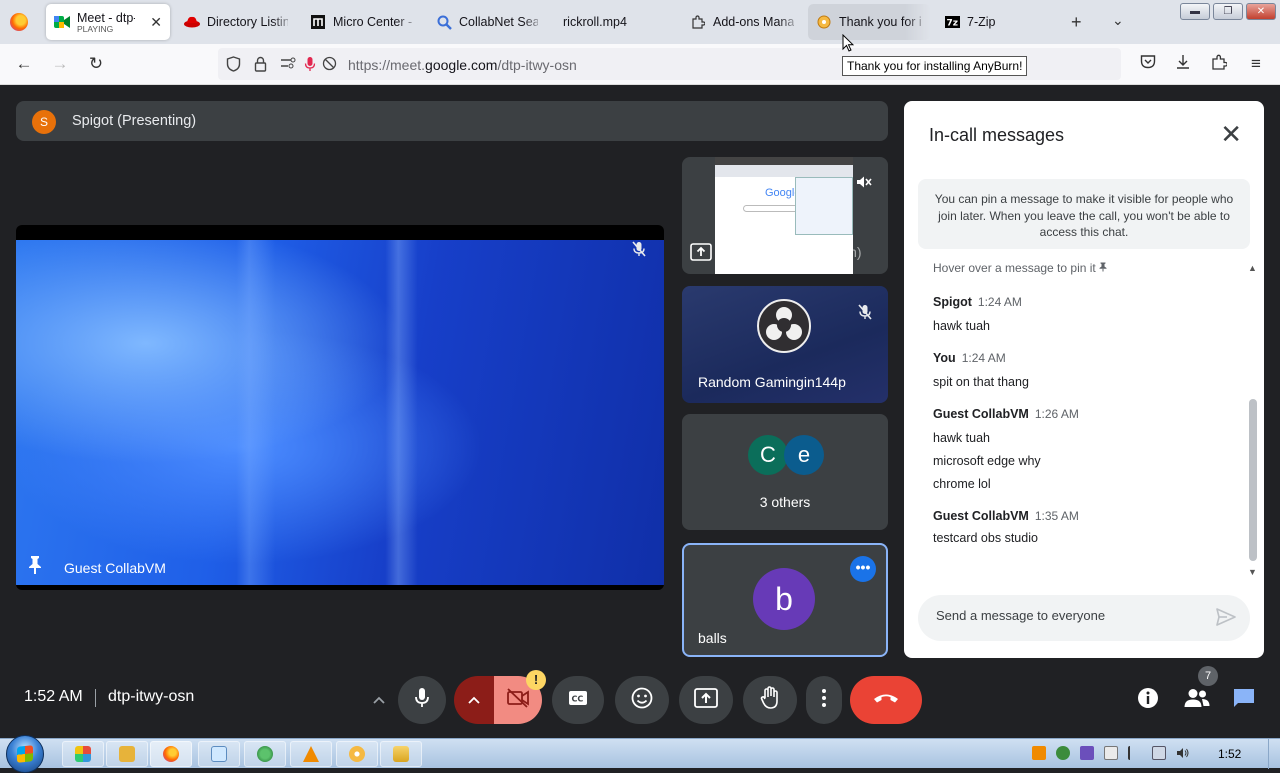 This screenshot has height=773, width=1280. Describe the element at coordinates (444, 22) in the screenshot. I see `search-icon` at that location.